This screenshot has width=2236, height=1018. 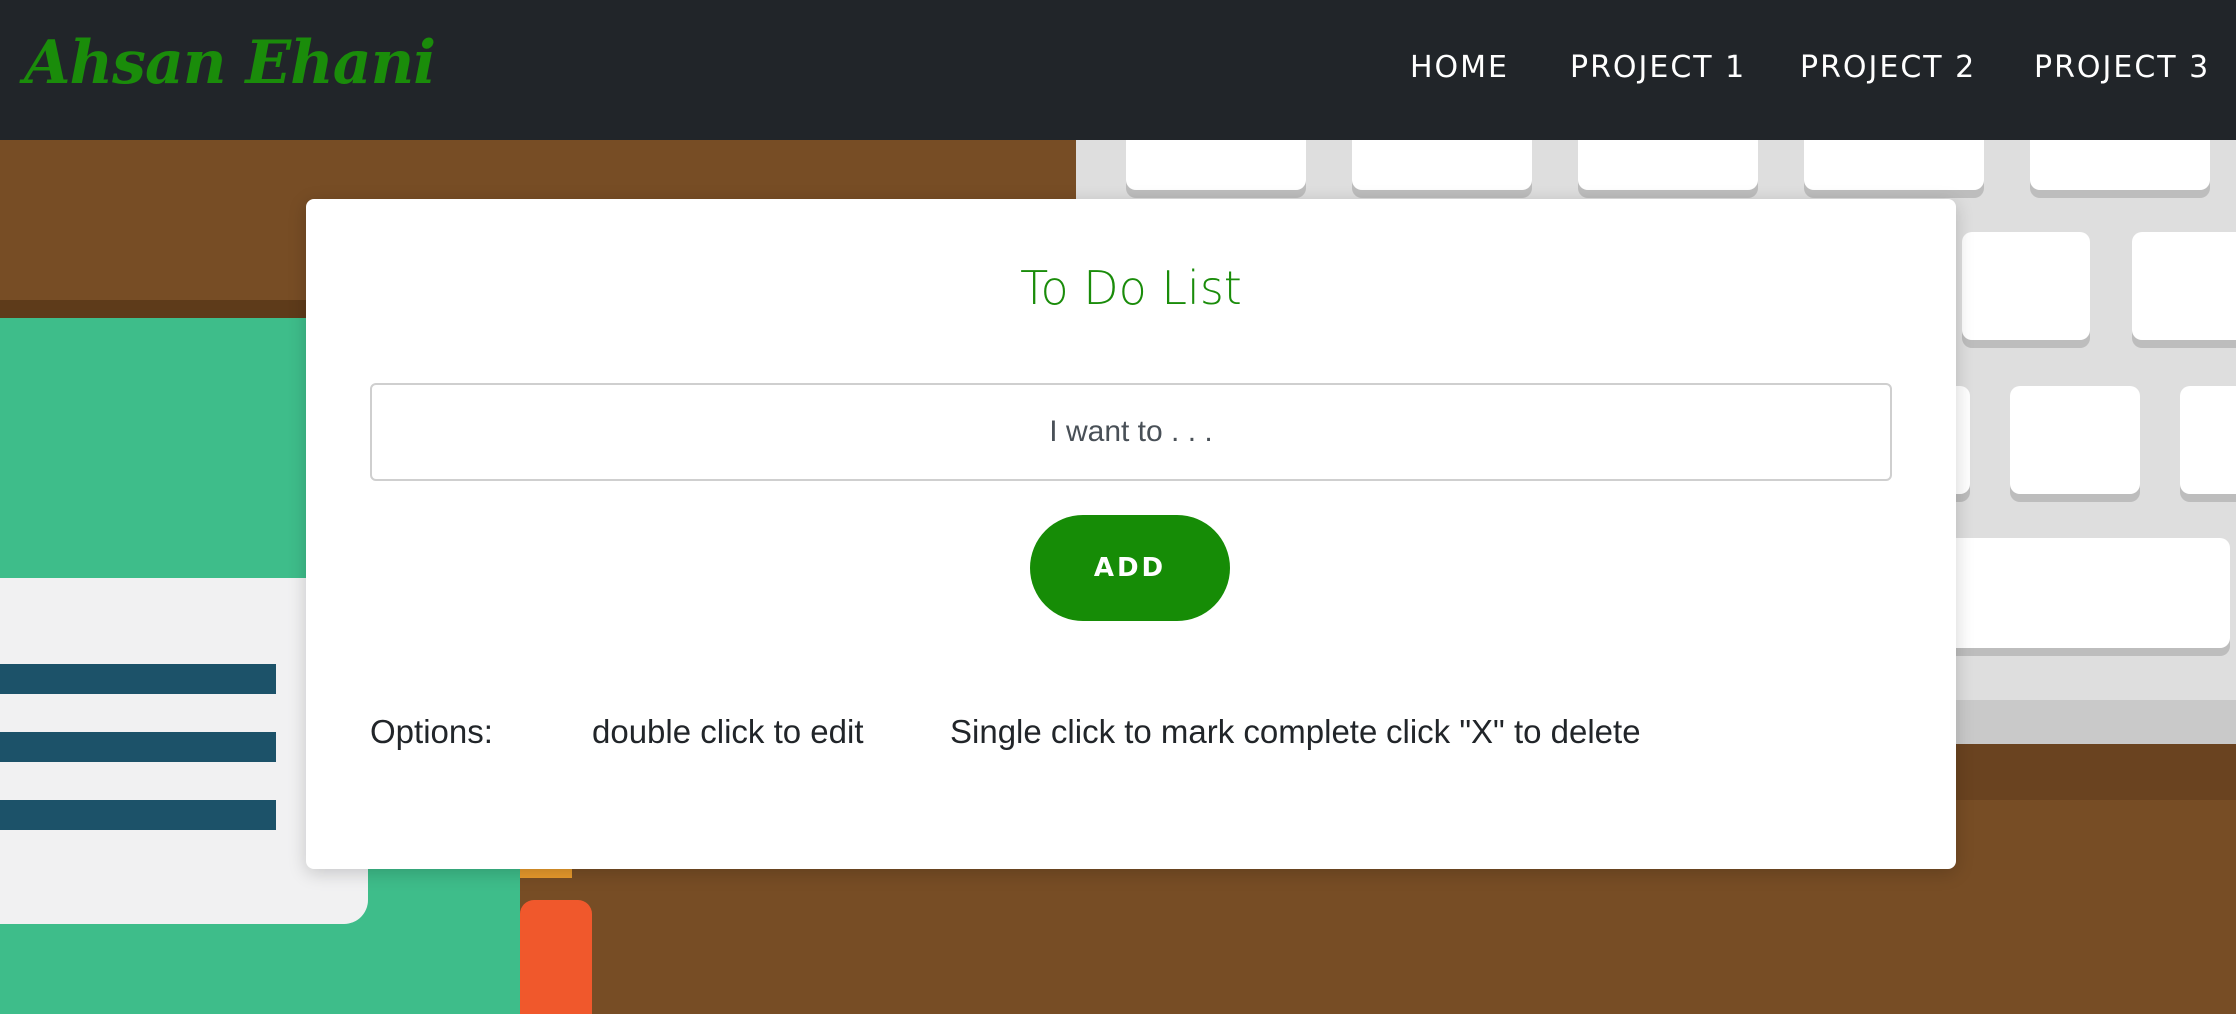 What do you see at coordinates (230, 63) in the screenshot?
I see `brand-logo: Ahsan Ehani` at bounding box center [230, 63].